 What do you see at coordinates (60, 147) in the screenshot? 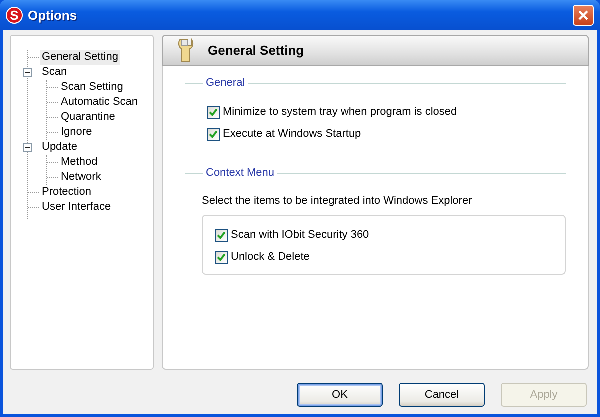
I see `tree-item: Update` at bounding box center [60, 147].